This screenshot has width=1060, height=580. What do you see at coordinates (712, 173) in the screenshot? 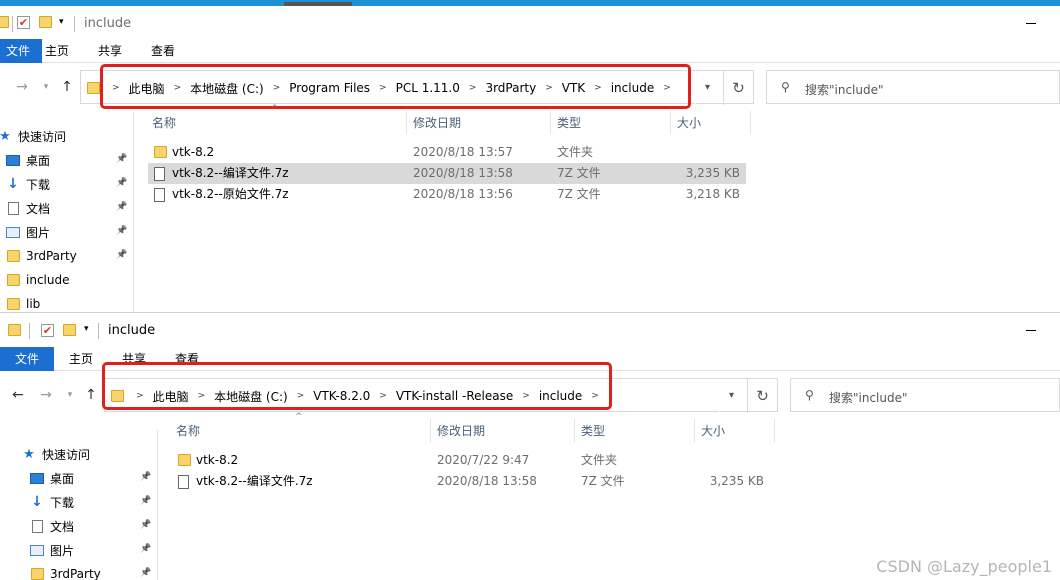
I see `file-size: 3,235 KB` at bounding box center [712, 173].